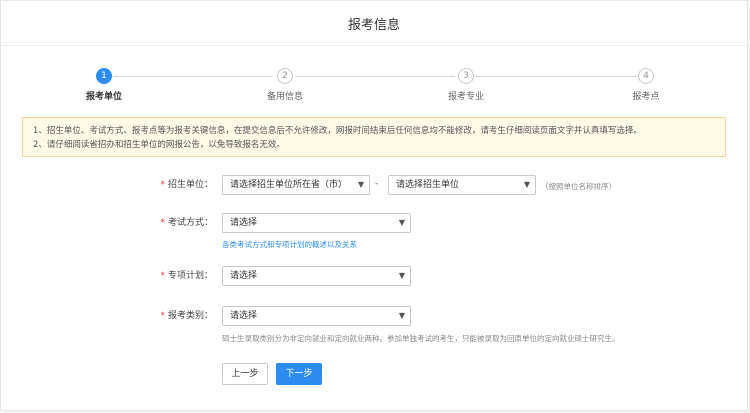  I want to click on step-4: 4 报考点, so click(646, 84).